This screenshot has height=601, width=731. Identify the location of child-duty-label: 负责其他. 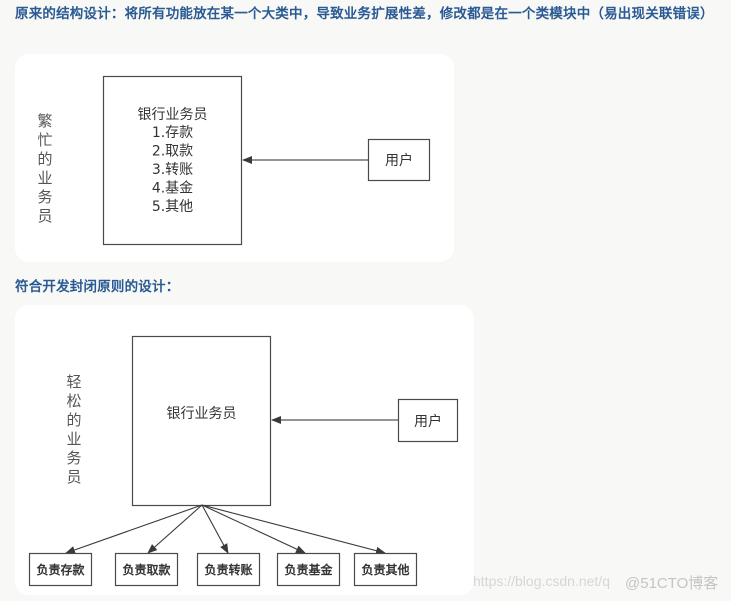
(385, 569).